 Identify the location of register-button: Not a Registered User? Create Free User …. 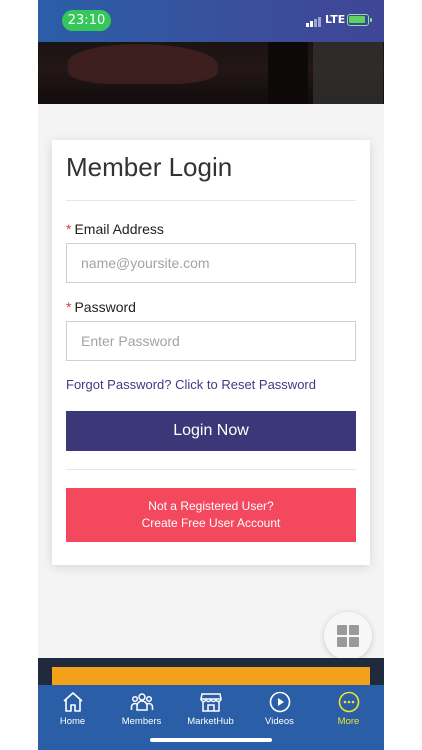
(211, 515).